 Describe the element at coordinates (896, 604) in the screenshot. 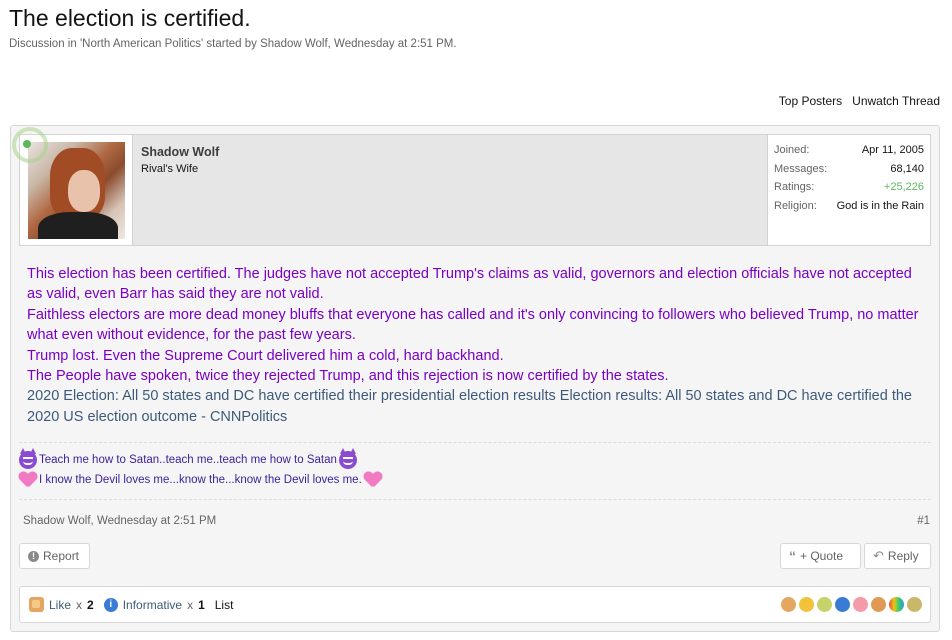

I see `rate-rainbow-icon` at that location.